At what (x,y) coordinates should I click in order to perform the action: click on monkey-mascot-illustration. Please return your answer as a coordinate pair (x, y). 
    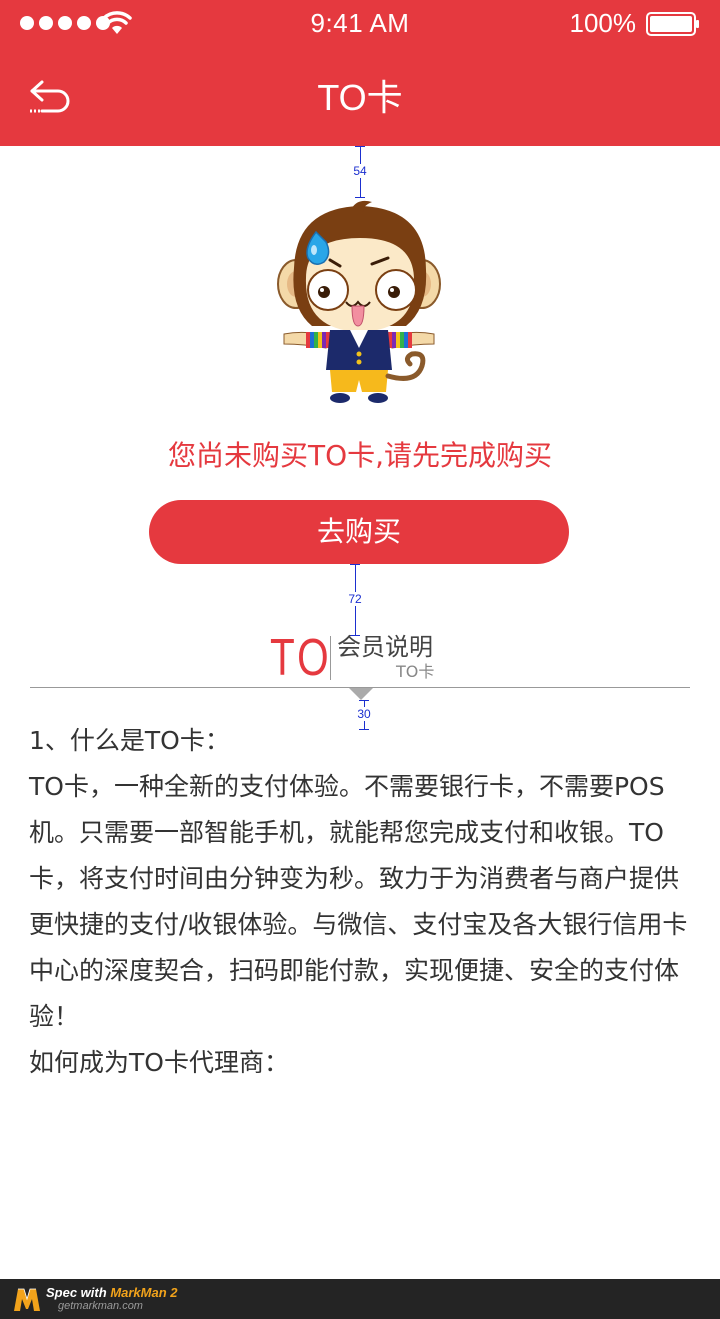
    Looking at the image, I should click on (359, 301).